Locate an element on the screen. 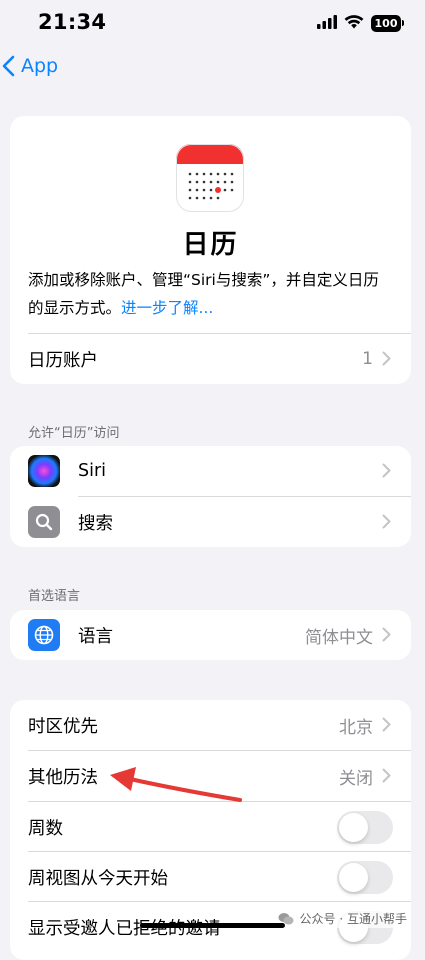  watermark-text: 公众号 · 互通小帮手 is located at coordinates (353, 919).